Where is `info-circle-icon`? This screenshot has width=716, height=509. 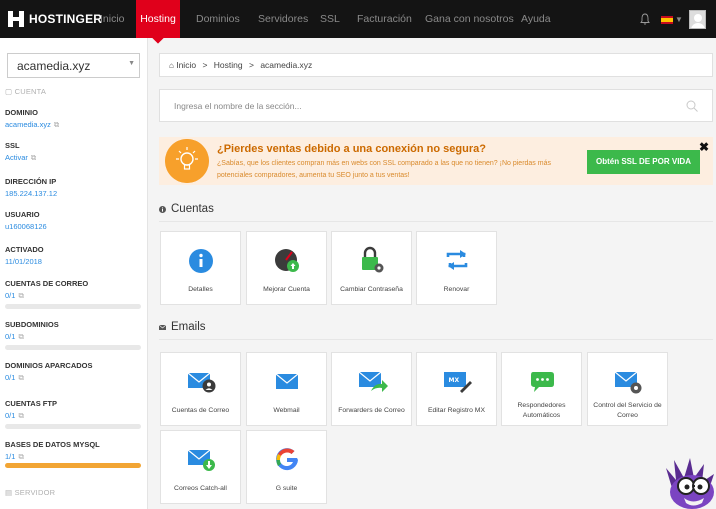 info-circle-icon is located at coordinates (162, 209).